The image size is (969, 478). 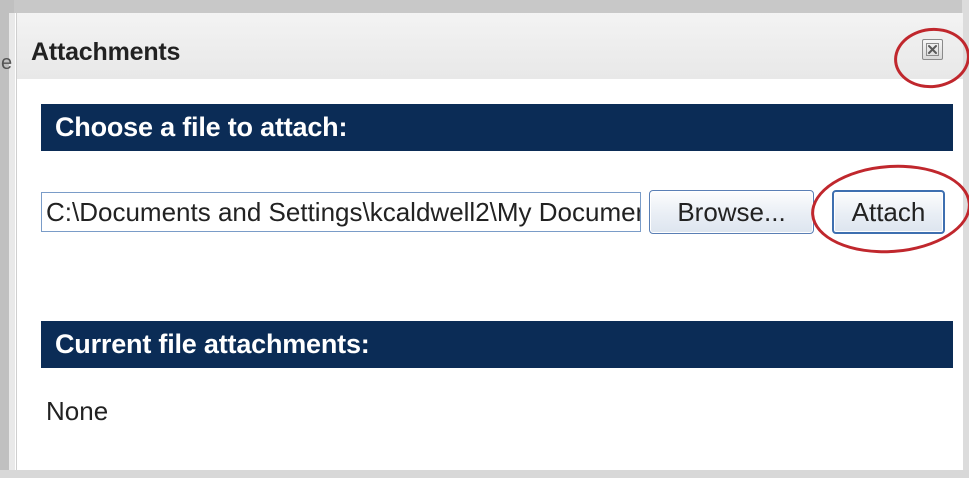 I want to click on window-frame-left-inner, so click(x=12, y=243).